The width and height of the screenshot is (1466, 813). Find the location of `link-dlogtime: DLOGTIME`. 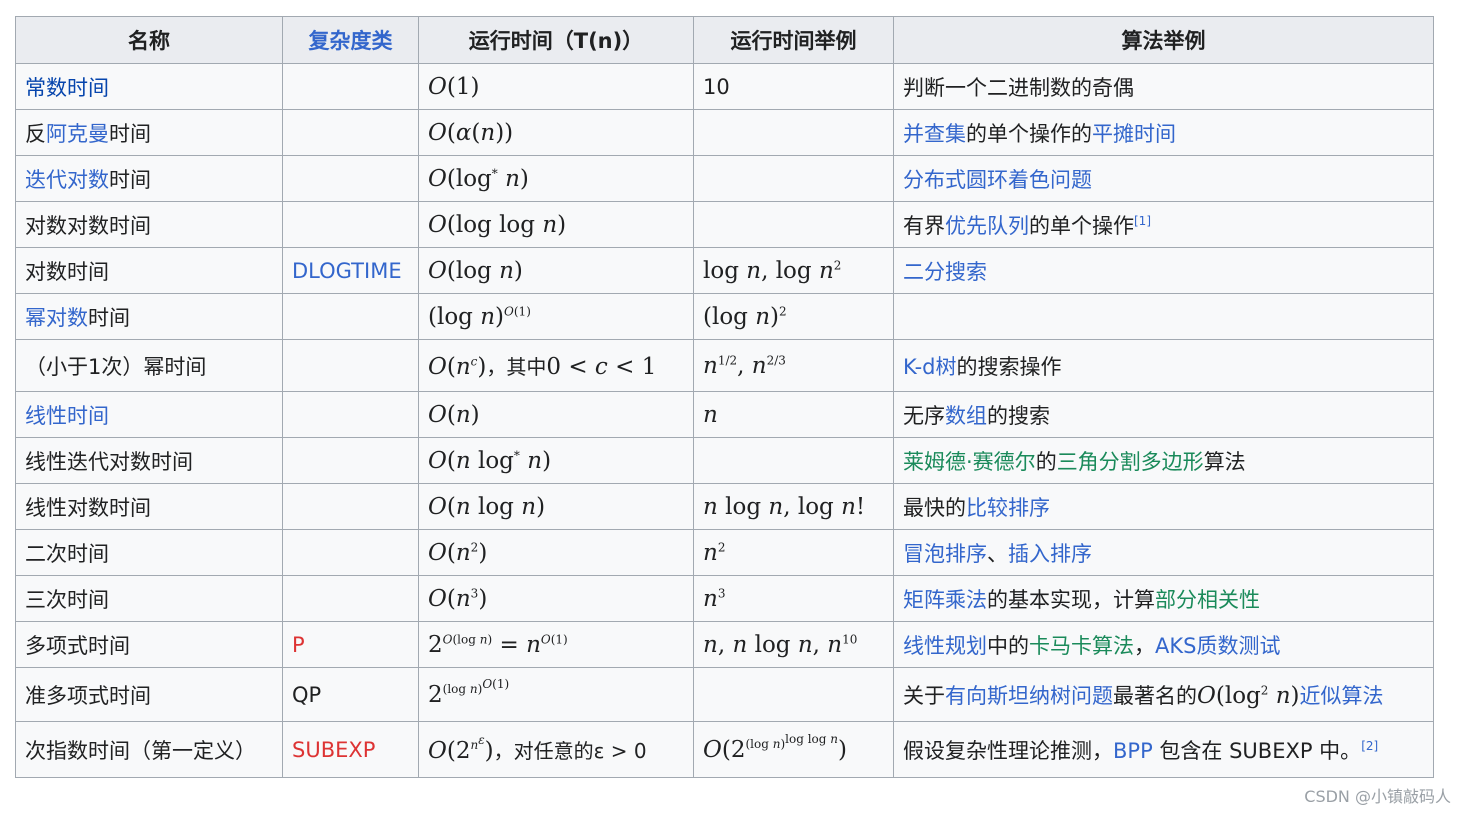

link-dlogtime: DLOGTIME is located at coordinates (347, 271).